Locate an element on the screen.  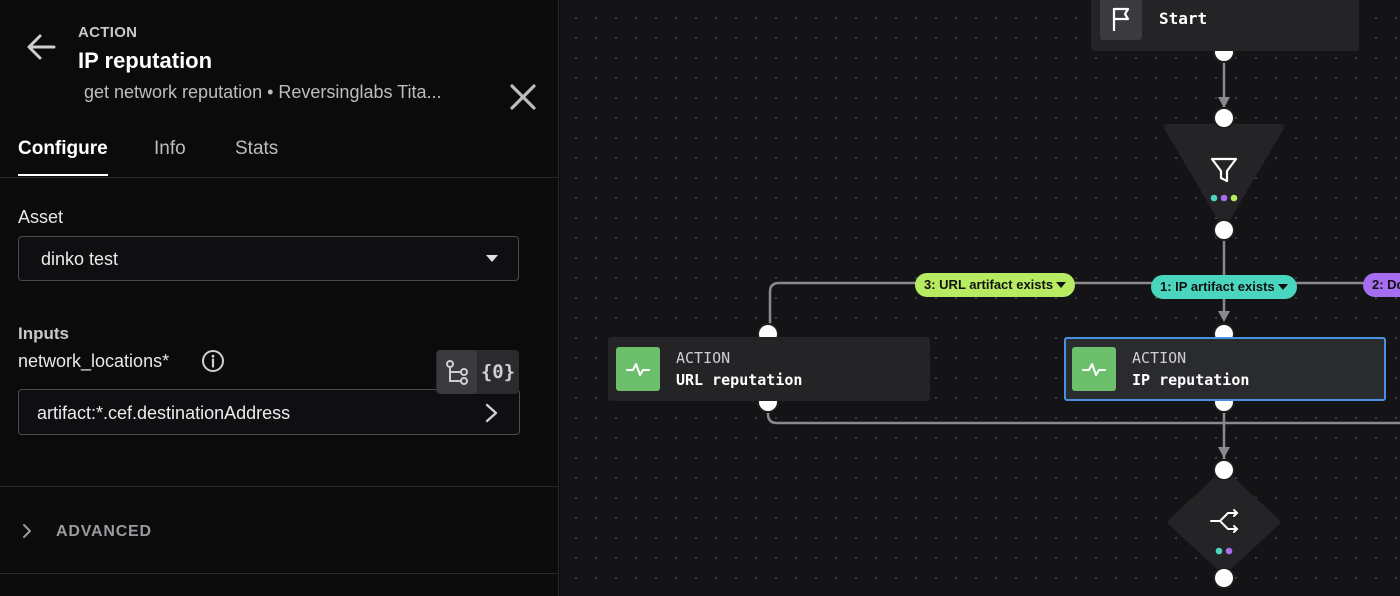
tab-configure: Configure is located at coordinates (63, 157).